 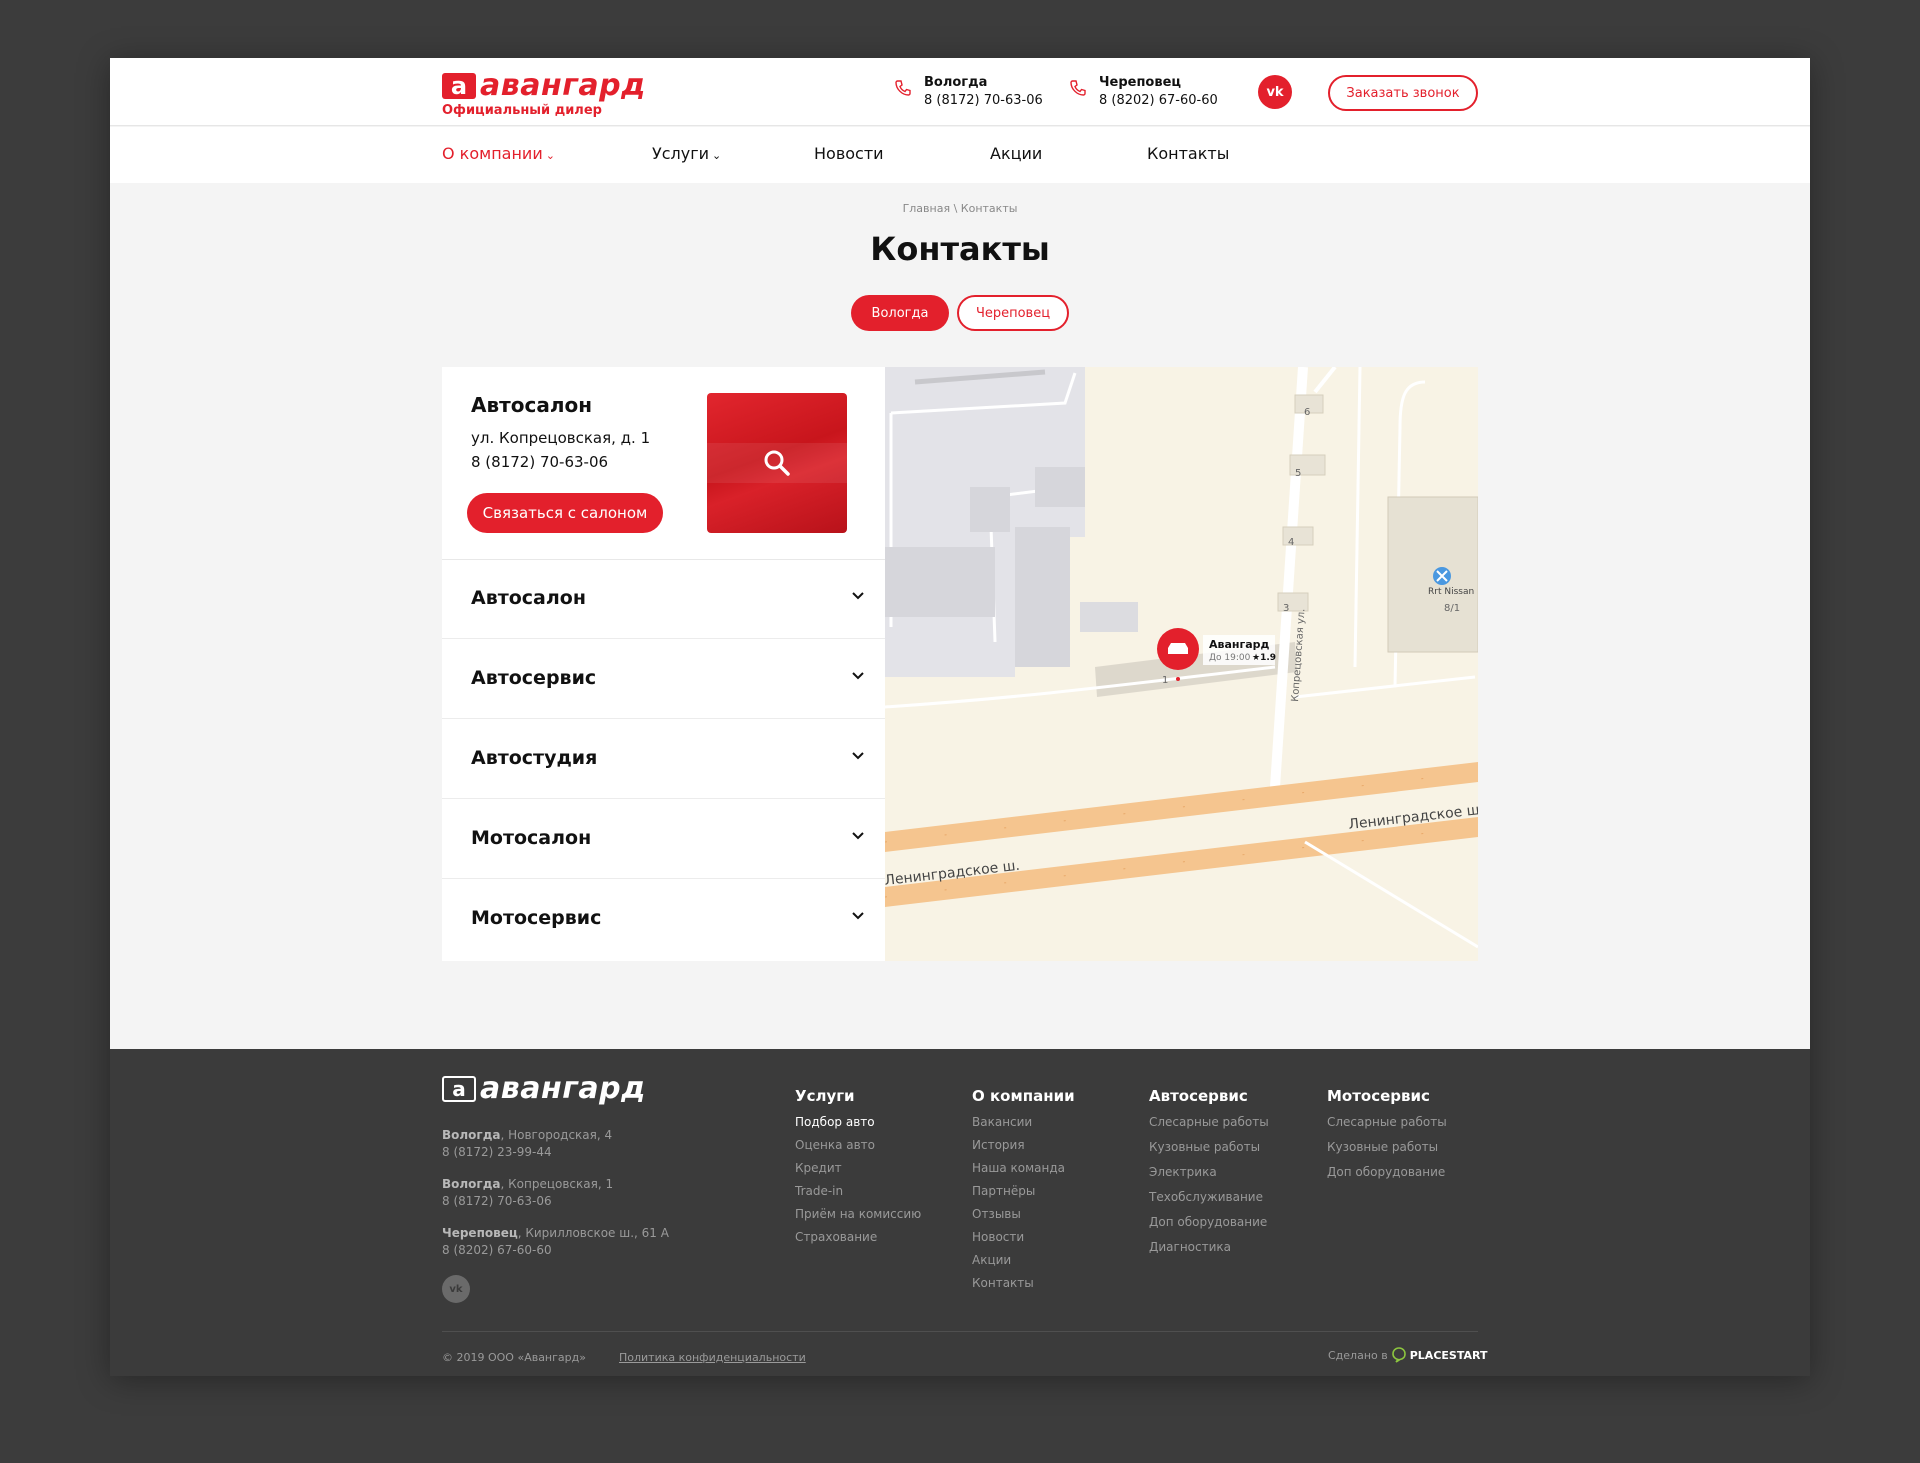 I want to click on footer-column-title: Услуги, so click(x=825, y=1096).